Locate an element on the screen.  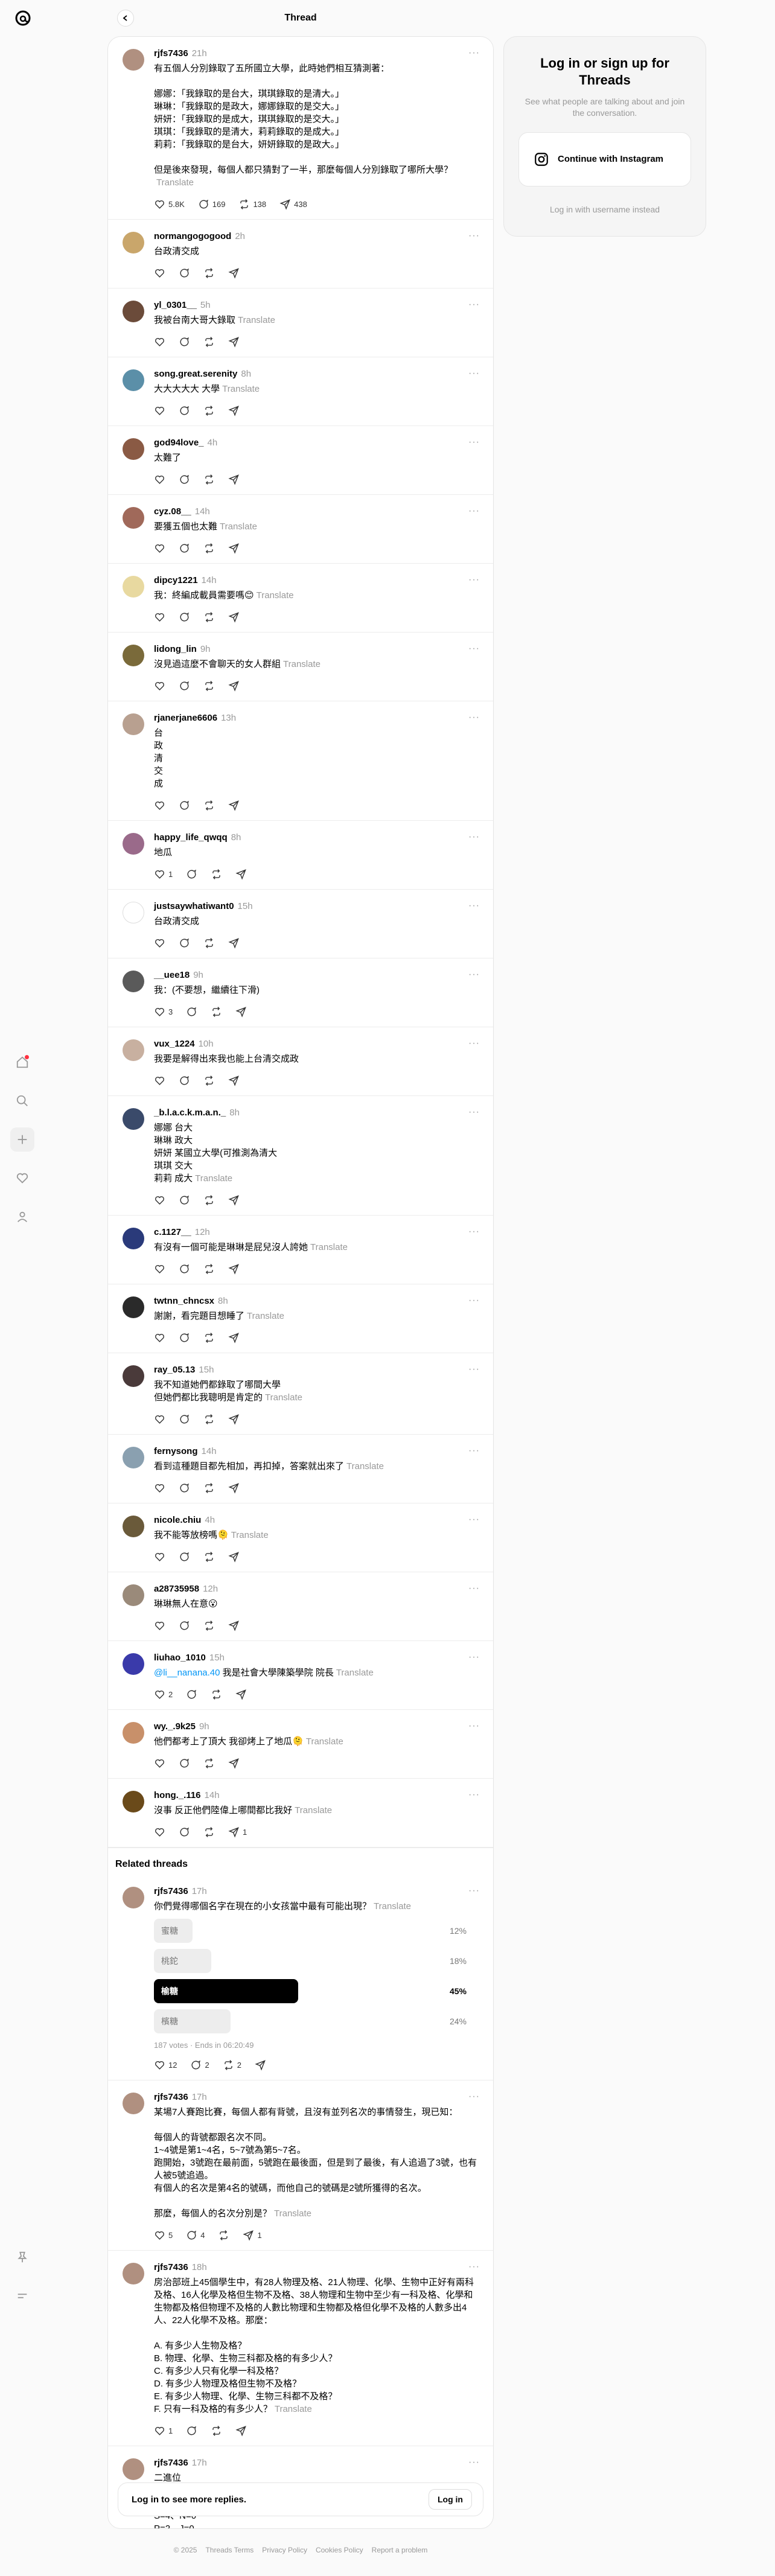
username: lidong_lin is located at coordinates (175, 649).